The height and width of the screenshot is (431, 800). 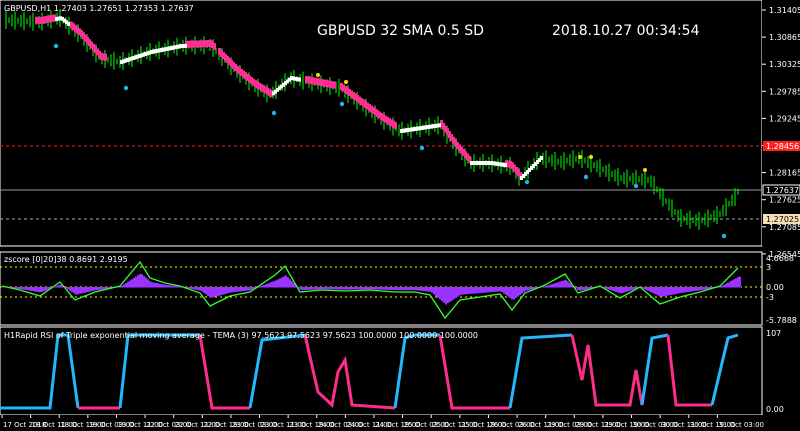 I want to click on price-marker-red: 1.28456, so click(x=781, y=146).